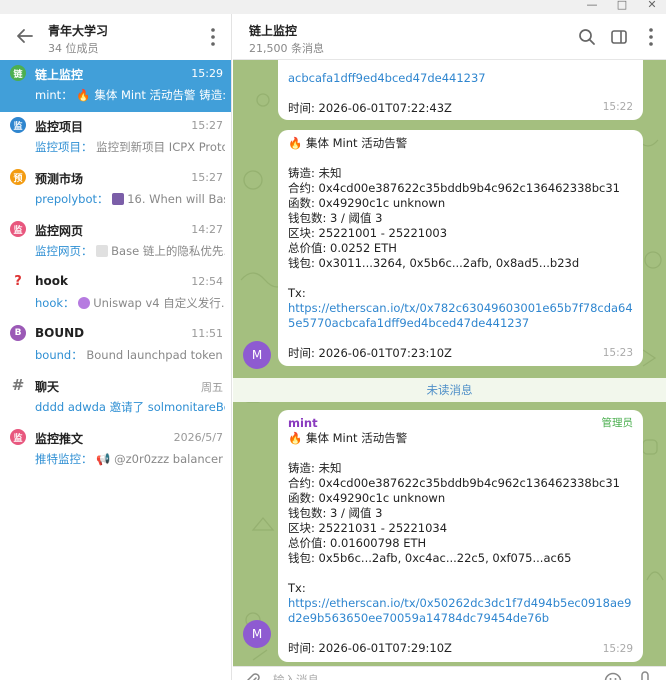 This screenshot has width=666, height=680. What do you see at coordinates (335, 218) in the screenshot?
I see `wallet-count-line: 钱包数: 3 / 阈值 3` at bounding box center [335, 218].